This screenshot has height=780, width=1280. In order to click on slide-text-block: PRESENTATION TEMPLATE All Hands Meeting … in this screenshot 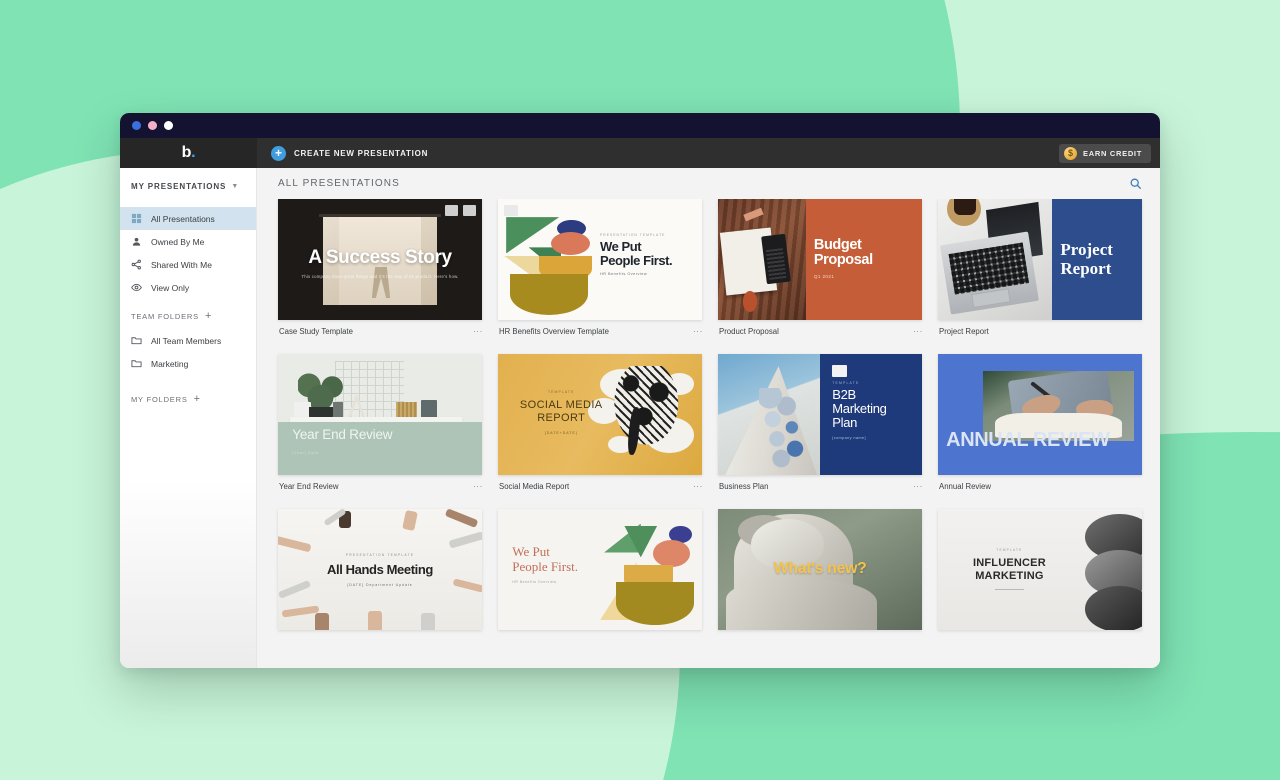, I will do `click(379, 570)`.